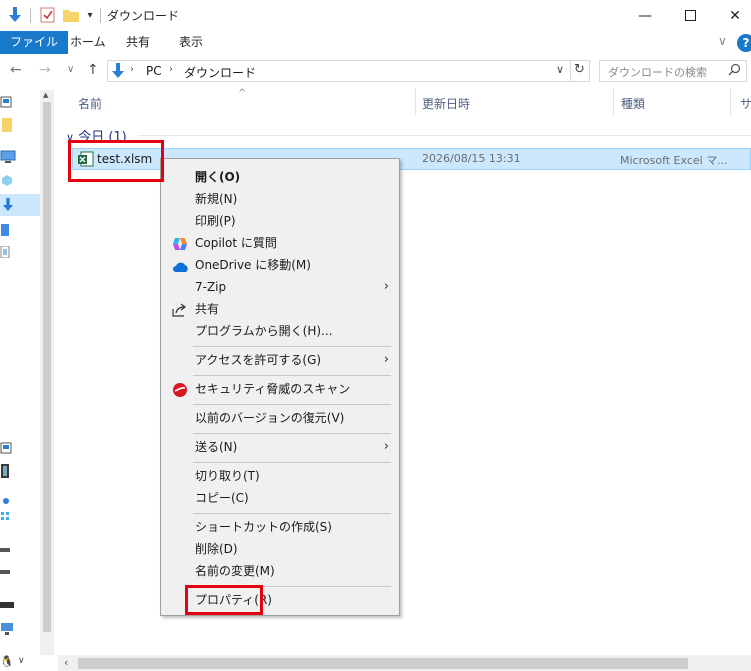 The image size is (751, 671). Describe the element at coordinates (645, 15) in the screenshot. I see `minimize-icon: —` at that location.